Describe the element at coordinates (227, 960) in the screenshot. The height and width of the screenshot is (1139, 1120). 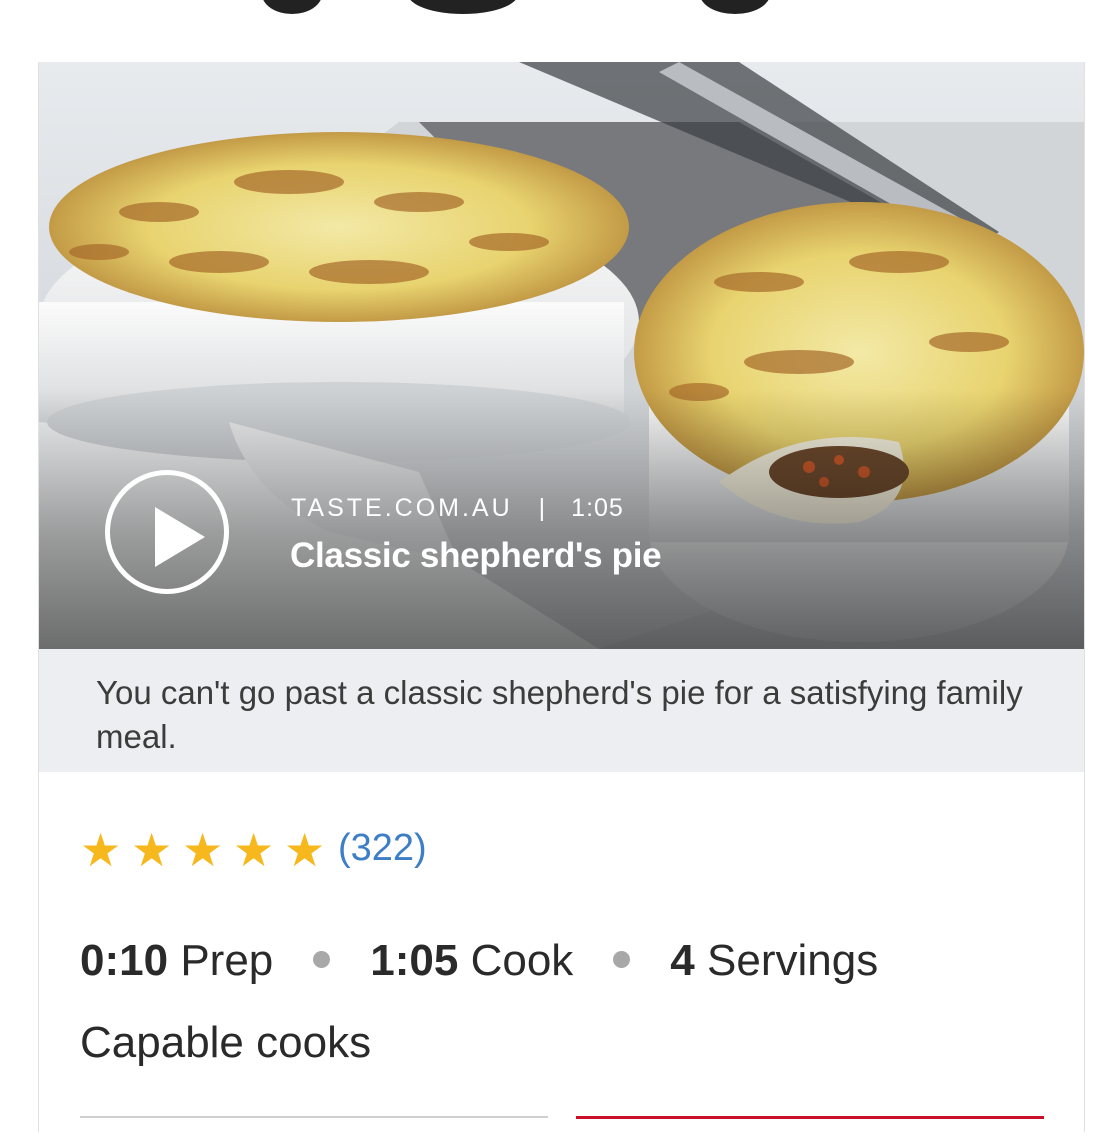
I see `prep-label: Prep` at that location.